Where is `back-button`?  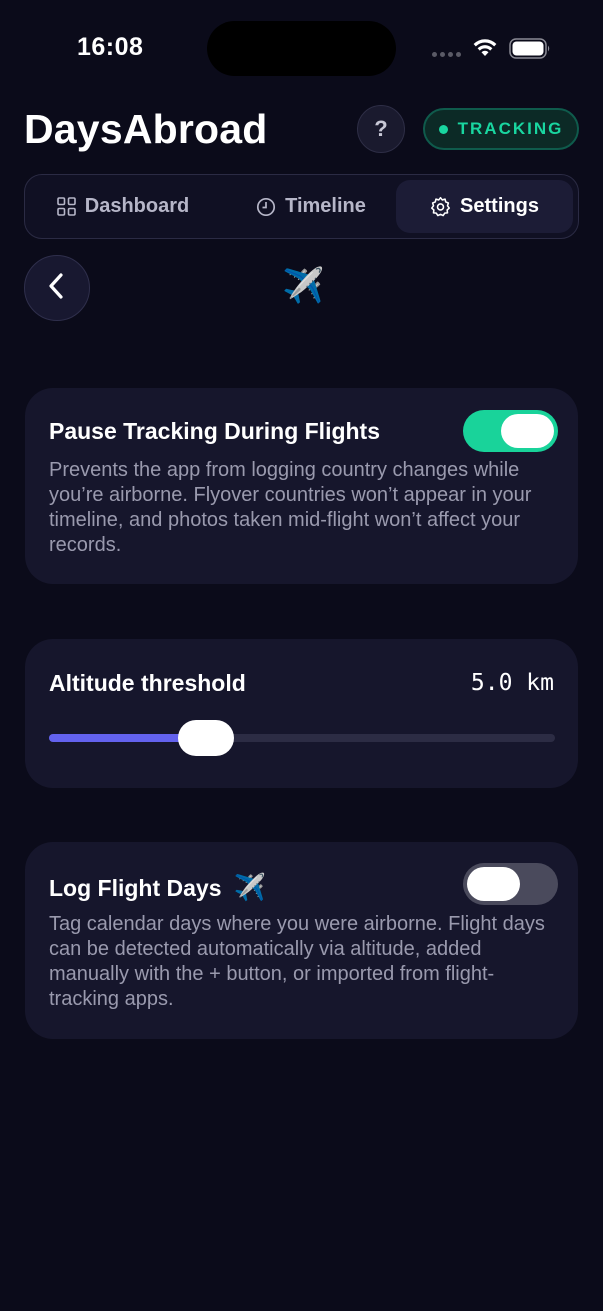 back-button is located at coordinates (57, 288).